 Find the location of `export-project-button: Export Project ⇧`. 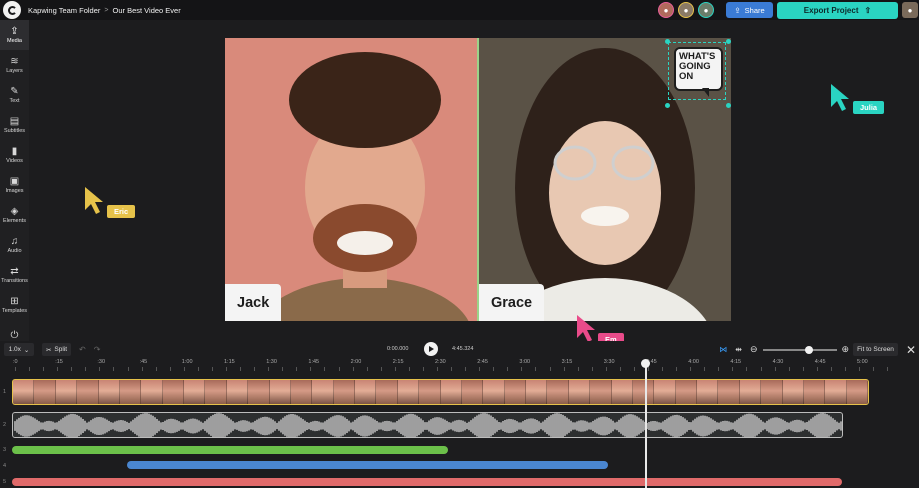

export-project-button: Export Project ⇧ is located at coordinates (837, 10).